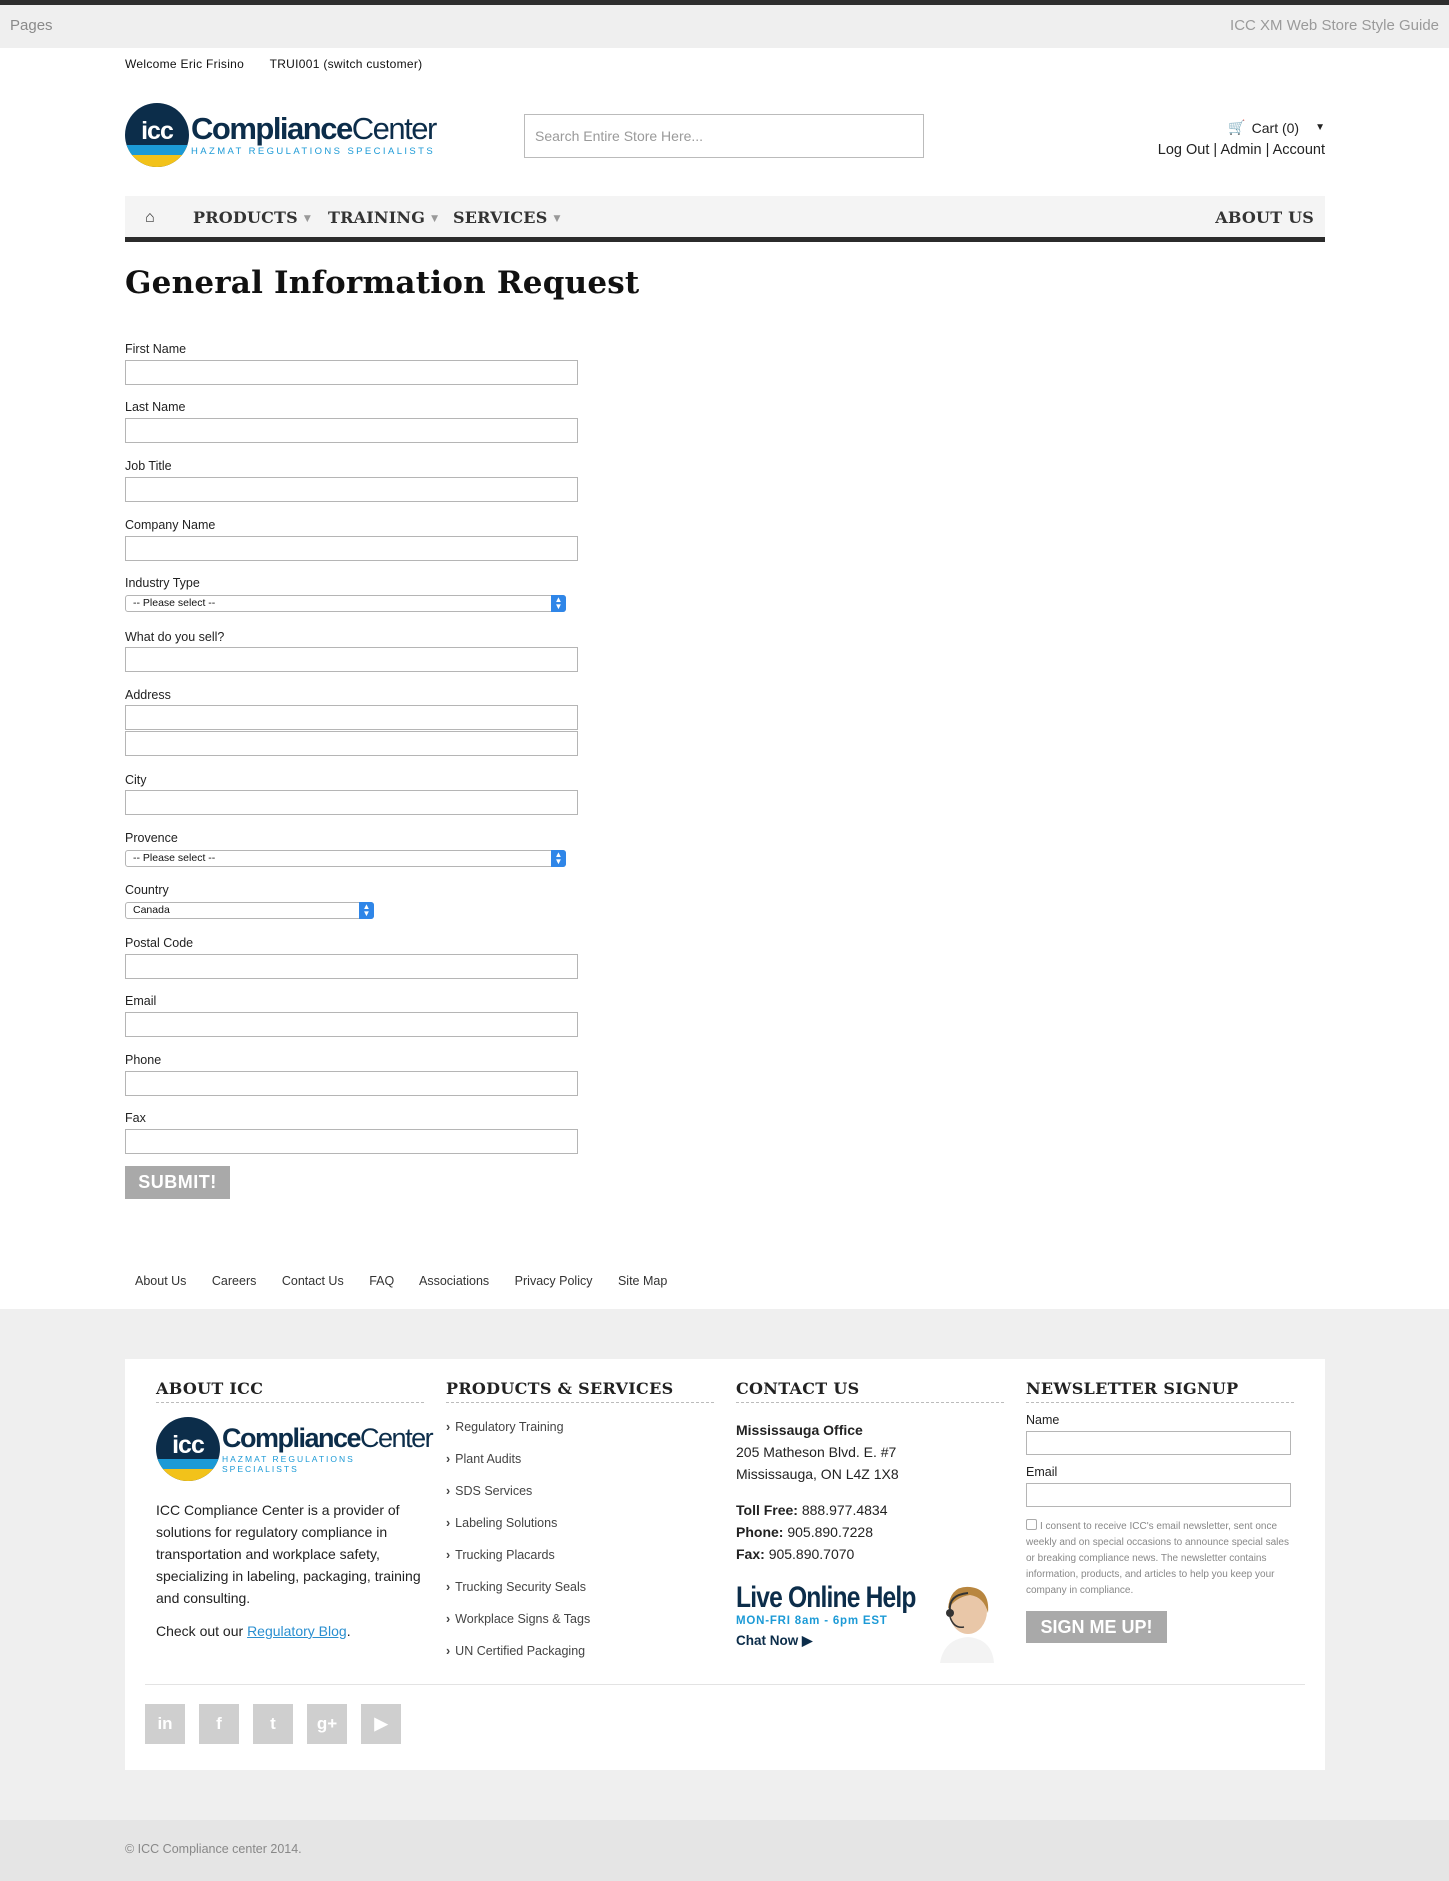  What do you see at coordinates (234, 1281) in the screenshot?
I see `footer-link-careers: Careers` at bounding box center [234, 1281].